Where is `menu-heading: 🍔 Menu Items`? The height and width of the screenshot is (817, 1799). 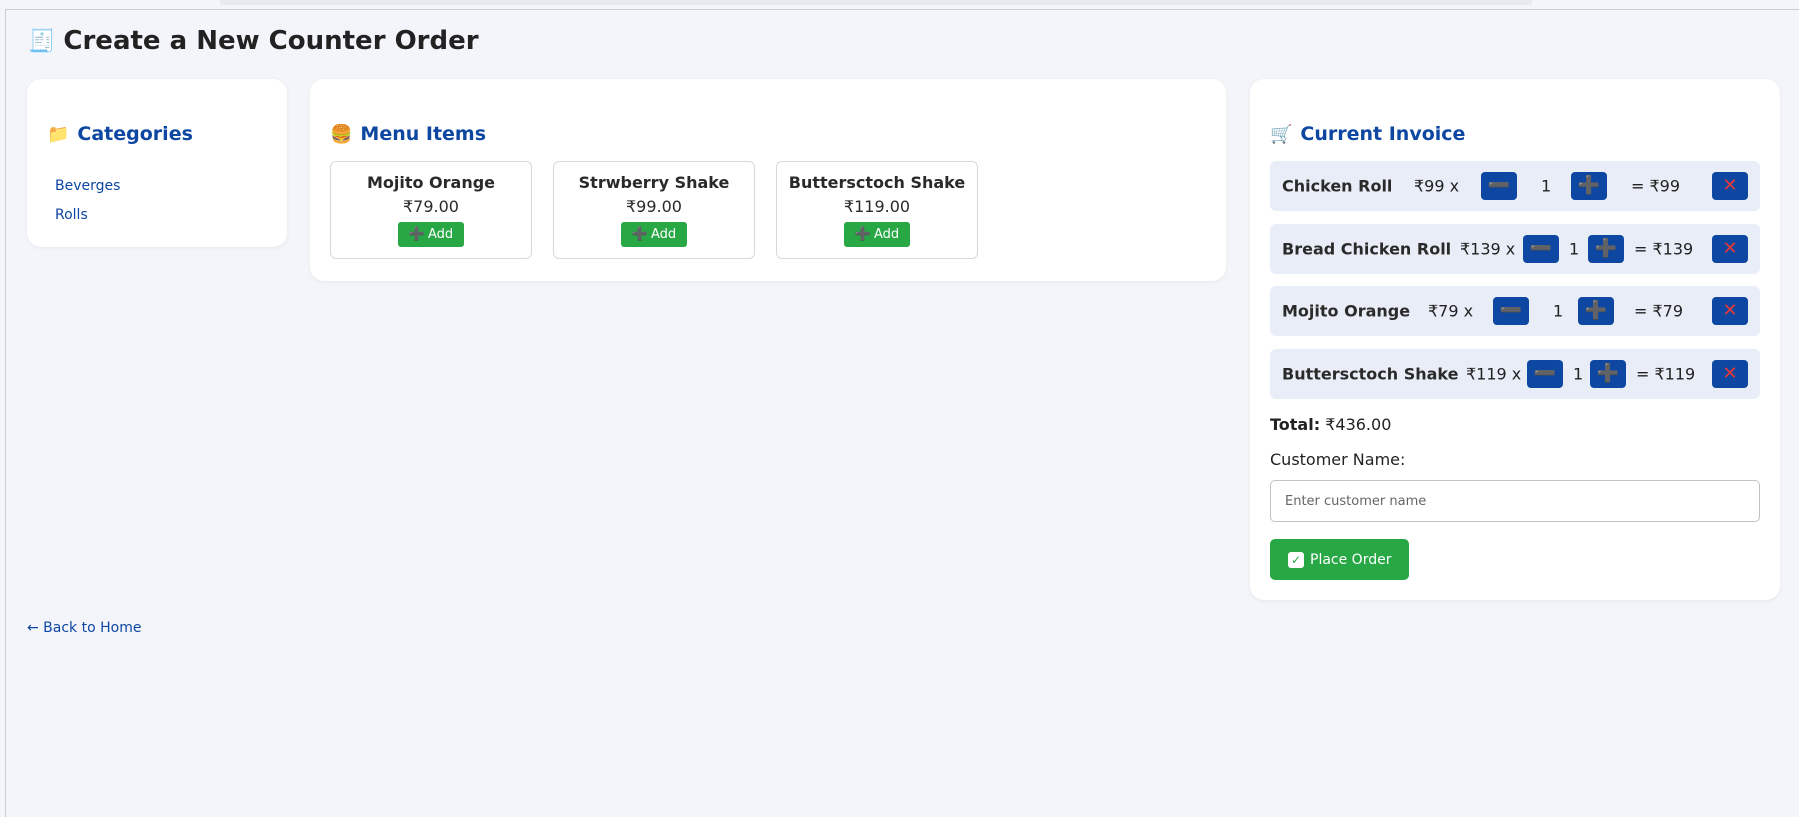
menu-heading: 🍔 Menu Items is located at coordinates (408, 134).